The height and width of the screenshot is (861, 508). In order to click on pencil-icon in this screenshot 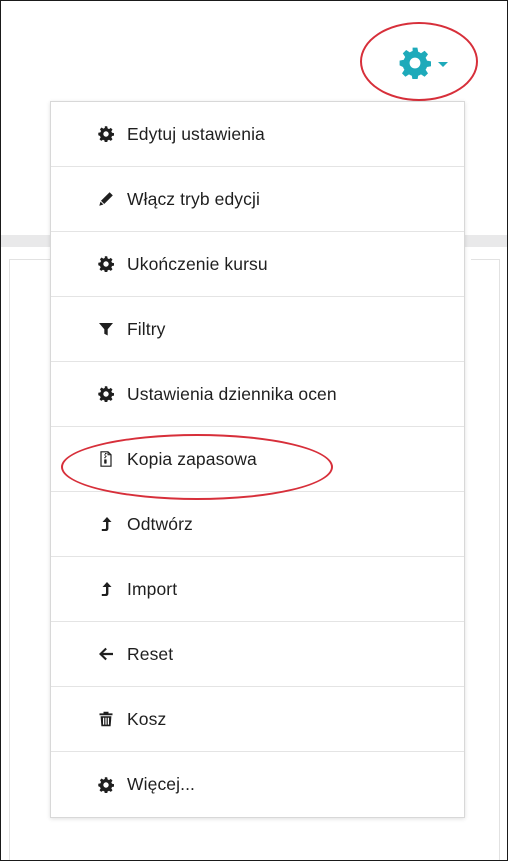, I will do `click(106, 199)`.